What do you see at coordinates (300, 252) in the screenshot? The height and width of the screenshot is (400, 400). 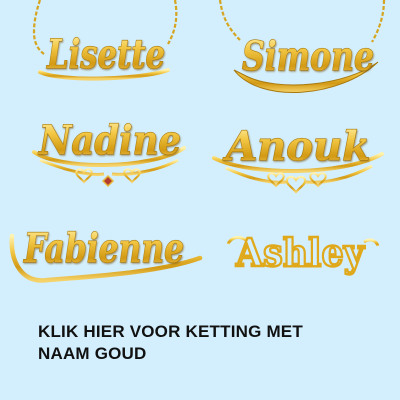 I see `necklace-name: Ashley` at bounding box center [300, 252].